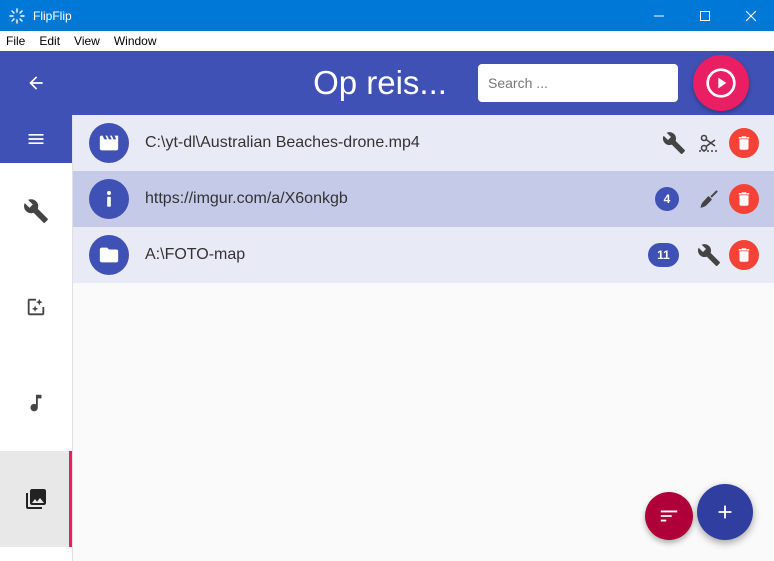 The width and height of the screenshot is (774, 561). I want to click on clip-icon, so click(708, 143).